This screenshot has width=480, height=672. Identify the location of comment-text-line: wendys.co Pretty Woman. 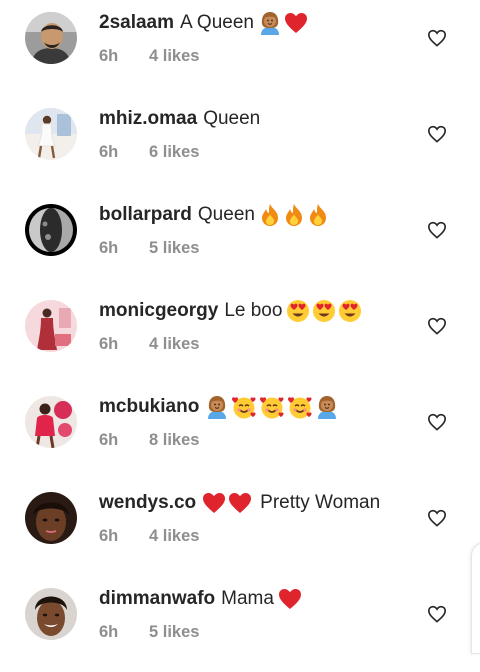
(241, 503).